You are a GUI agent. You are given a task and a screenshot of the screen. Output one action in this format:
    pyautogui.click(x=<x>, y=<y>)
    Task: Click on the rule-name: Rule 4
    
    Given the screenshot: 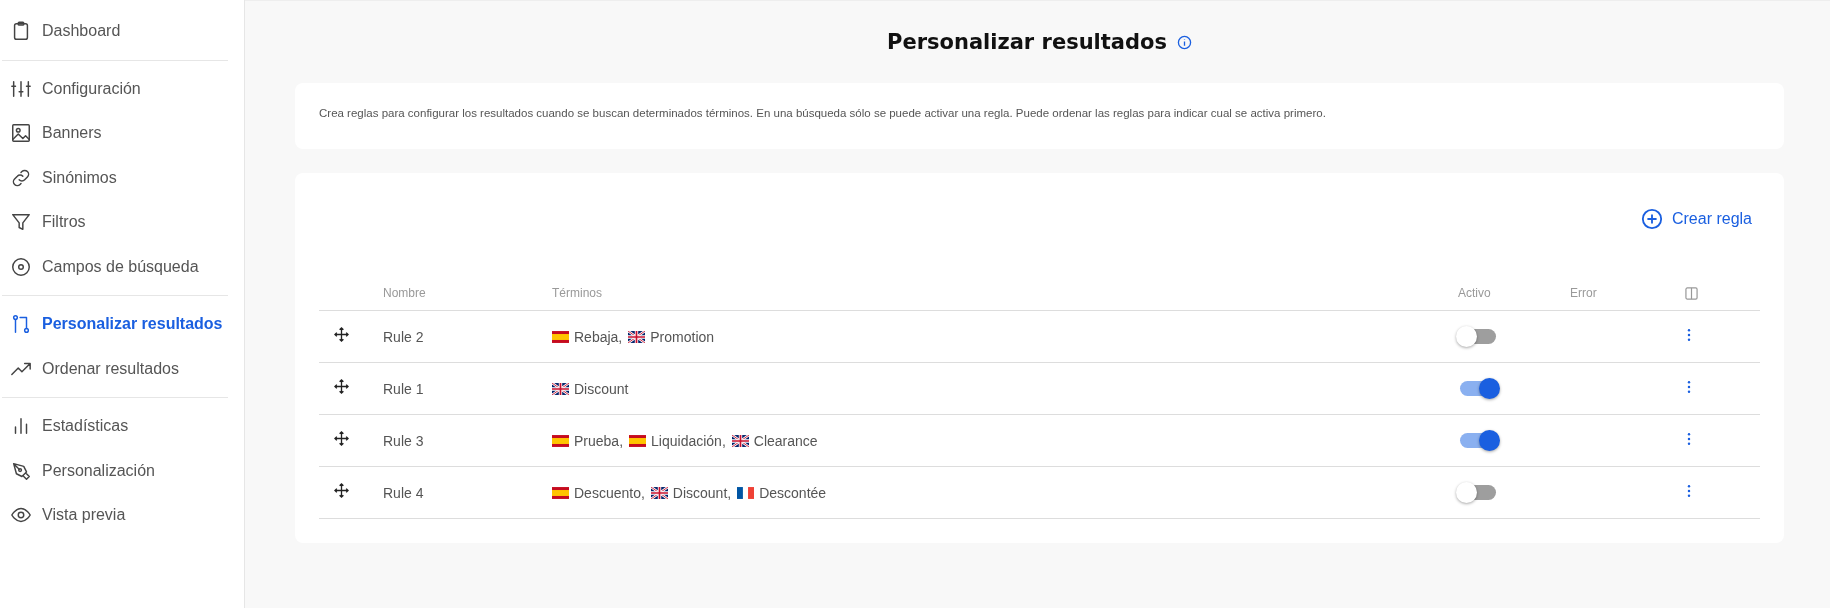 What is the action you would take?
    pyautogui.click(x=404, y=492)
    